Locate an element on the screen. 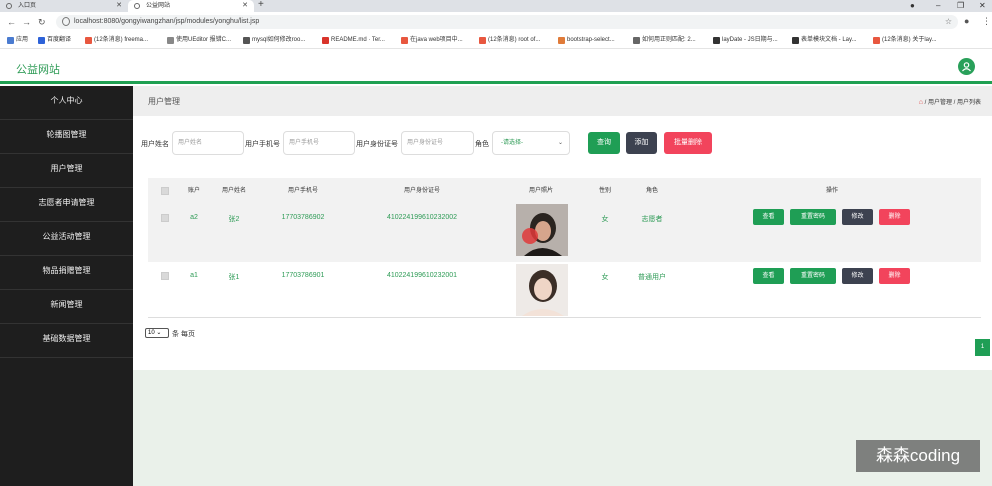 The height and width of the screenshot is (486, 992). site-title: 公益网站 is located at coordinates (38, 69).